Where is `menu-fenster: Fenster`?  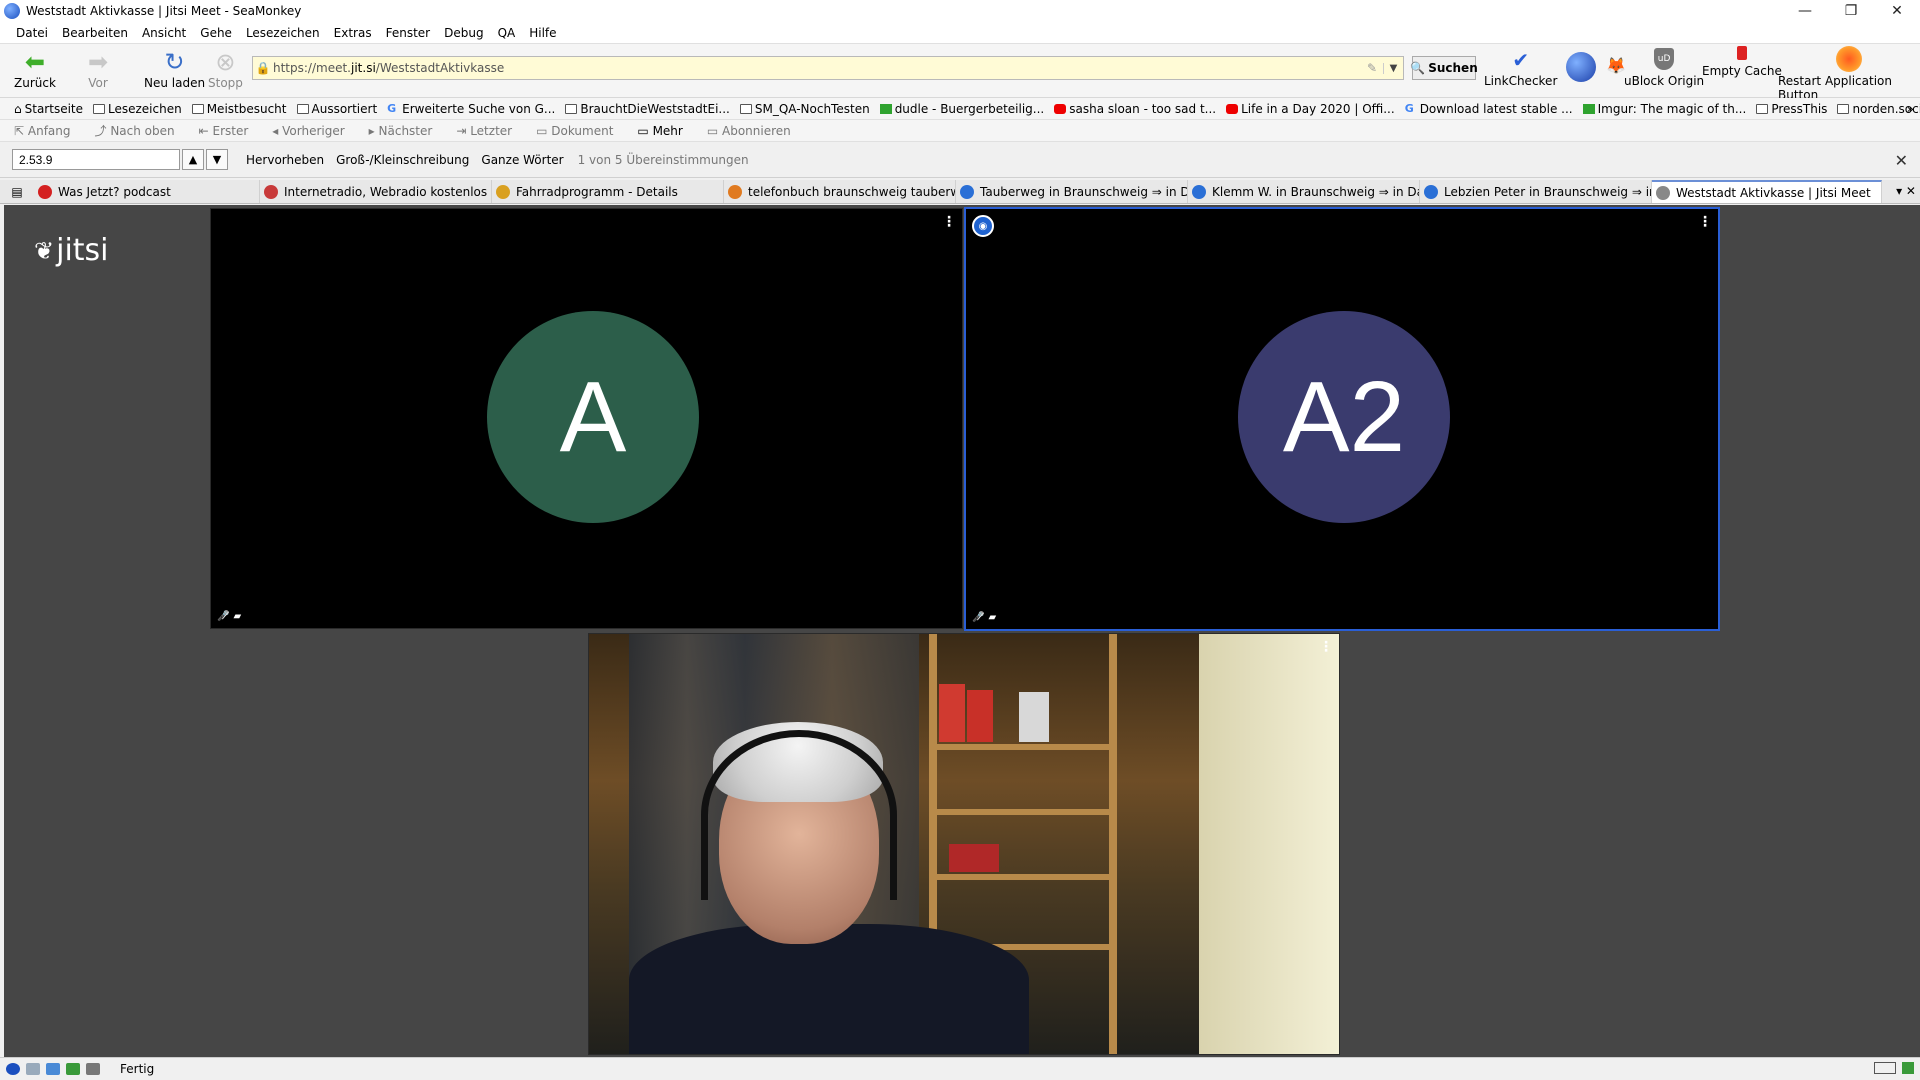
menu-fenster: Fenster is located at coordinates (408, 33).